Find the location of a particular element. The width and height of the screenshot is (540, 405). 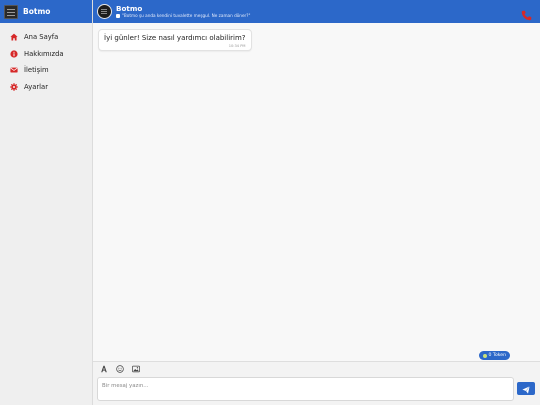

logo-icon is located at coordinates (11, 11).